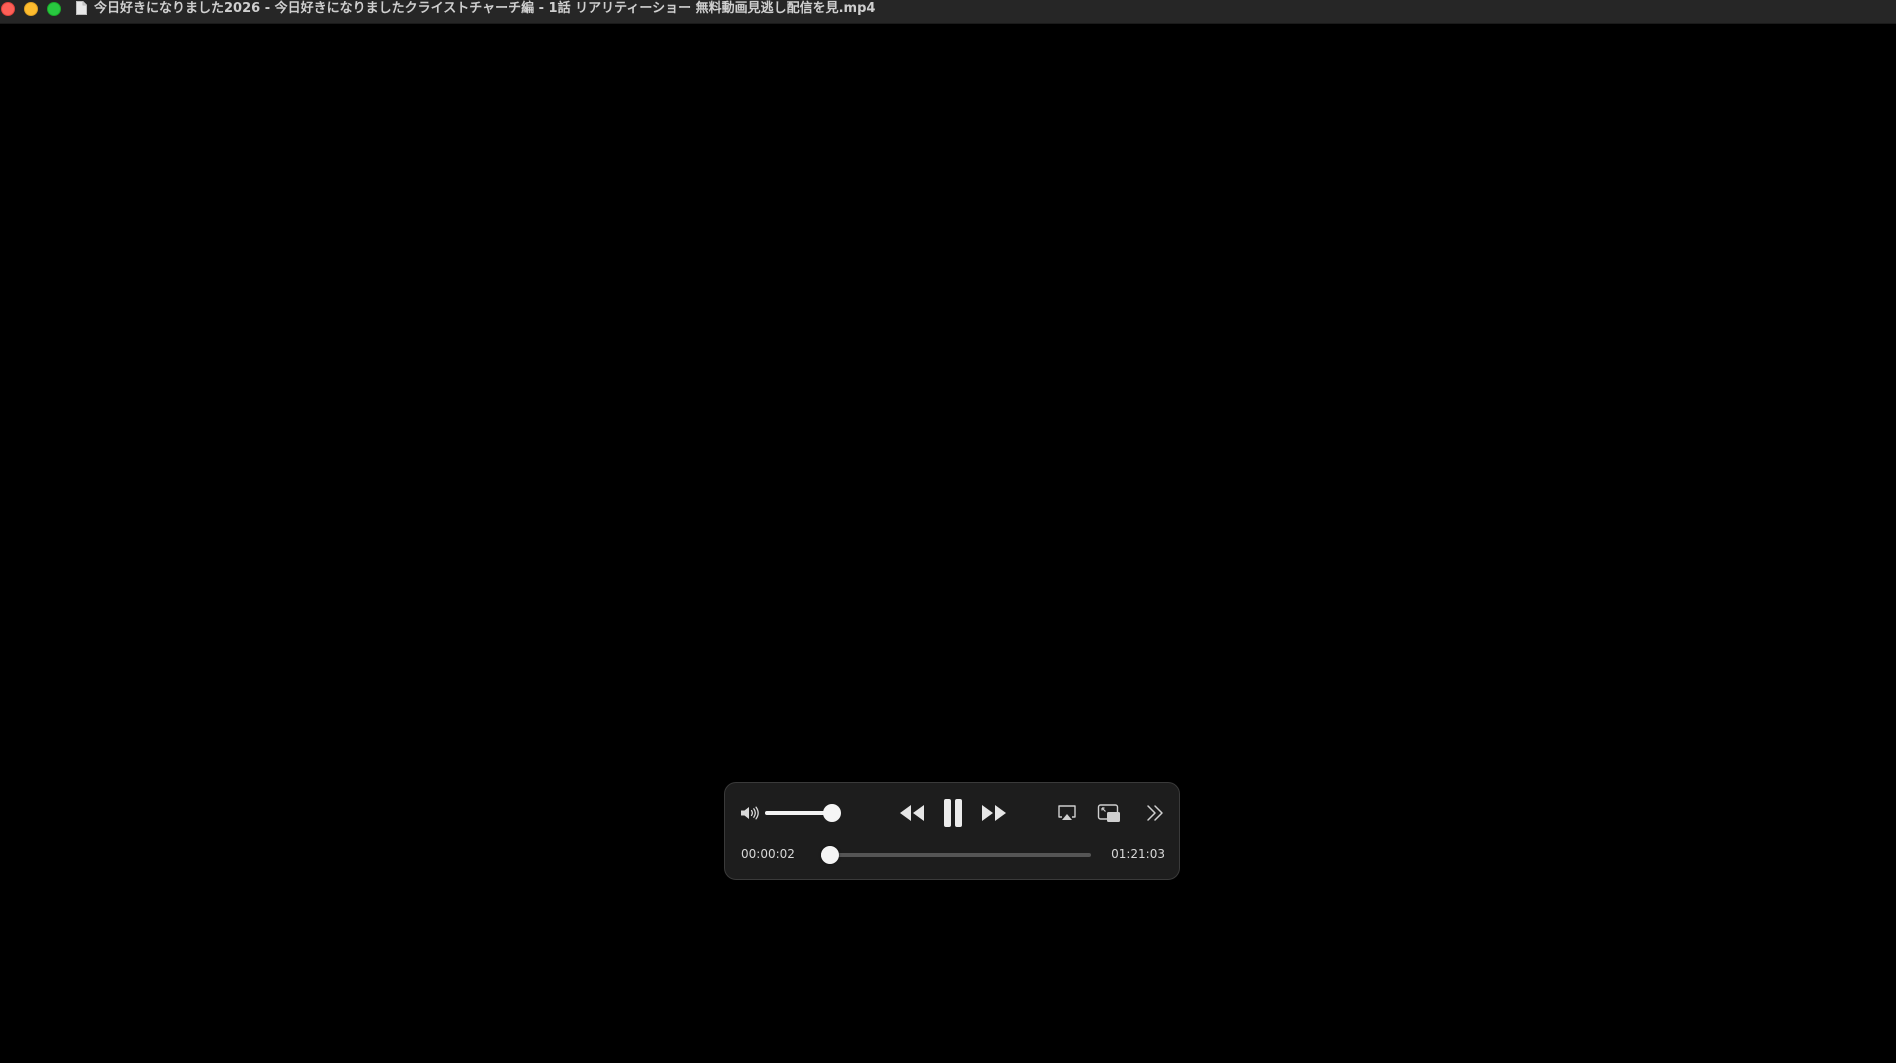 Image resolution: width=1896 pixels, height=1063 pixels. Describe the element at coordinates (830, 855) in the screenshot. I see `playhead-knob` at that location.